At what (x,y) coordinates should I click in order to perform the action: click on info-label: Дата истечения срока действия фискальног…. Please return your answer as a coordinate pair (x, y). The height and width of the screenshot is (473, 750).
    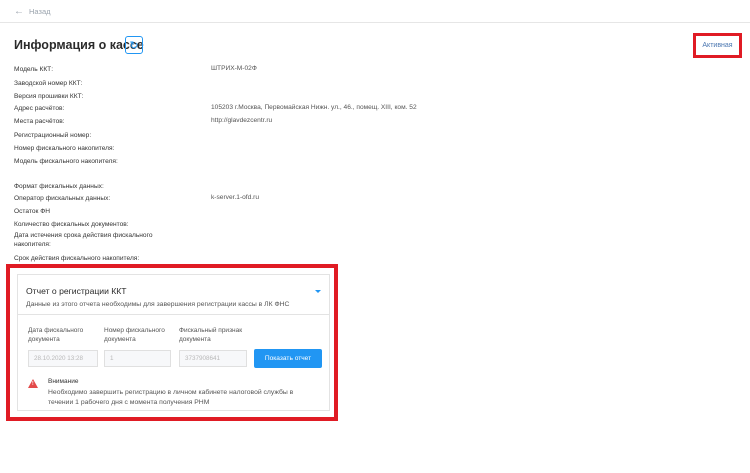
    Looking at the image, I should click on (83, 240).